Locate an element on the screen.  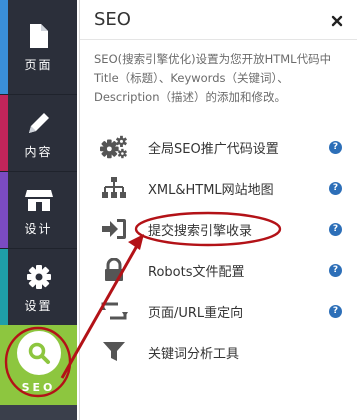
sidebar-item-seo: SEO is located at coordinates (38, 365).